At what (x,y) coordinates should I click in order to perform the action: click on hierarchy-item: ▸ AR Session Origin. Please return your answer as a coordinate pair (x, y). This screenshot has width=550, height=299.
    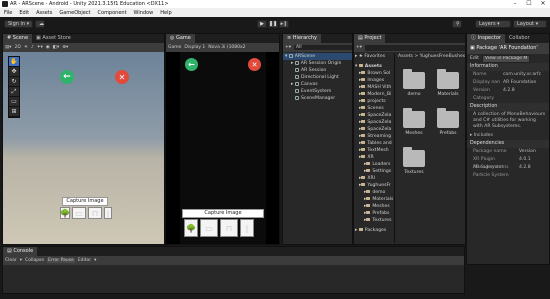
    Looking at the image, I should click on (317, 63).